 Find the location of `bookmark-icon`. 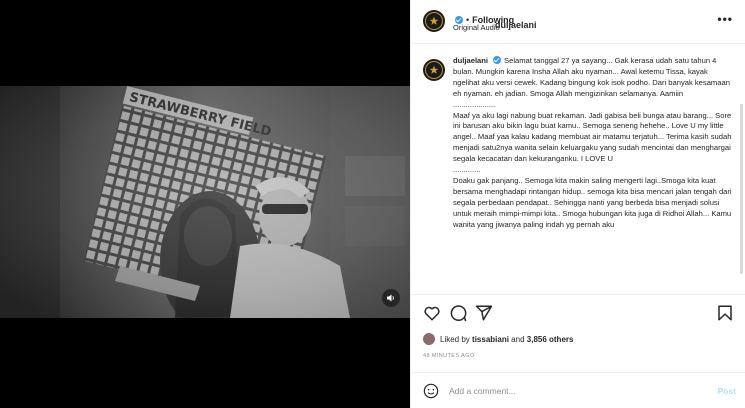

bookmark-icon is located at coordinates (725, 313).